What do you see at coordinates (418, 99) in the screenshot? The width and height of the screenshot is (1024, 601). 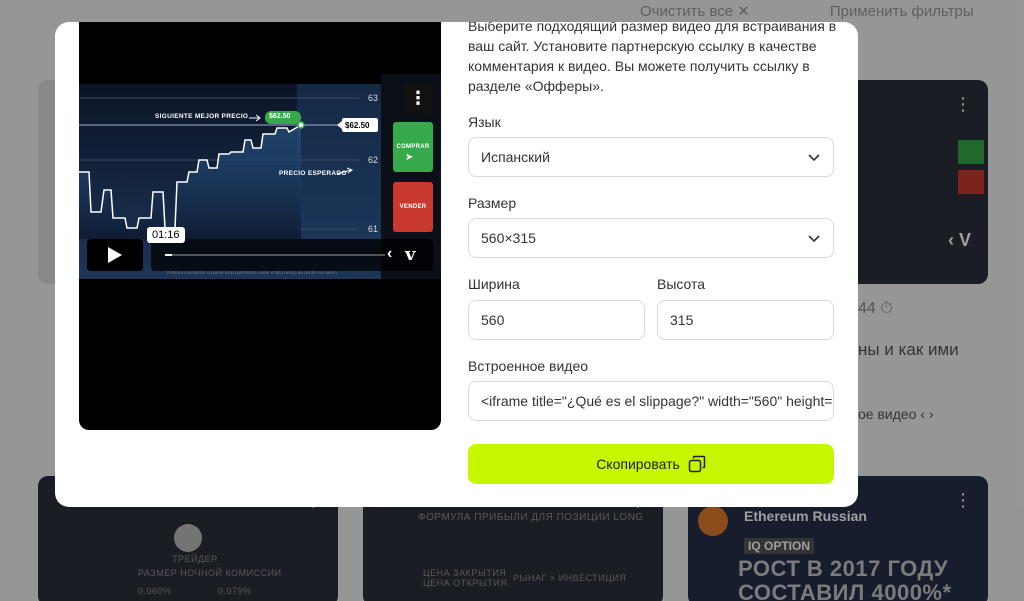 I see `video-more-icon: ⋮` at bounding box center [418, 99].